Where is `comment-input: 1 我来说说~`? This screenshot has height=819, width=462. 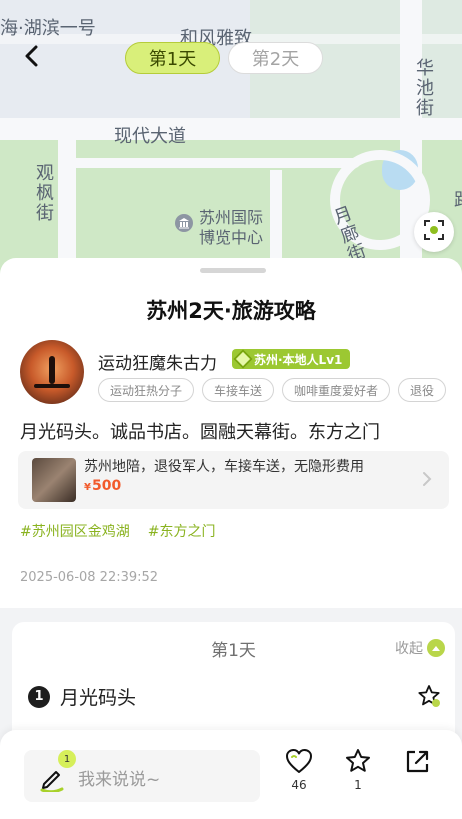 comment-input: 1 我来说说~ is located at coordinates (142, 776).